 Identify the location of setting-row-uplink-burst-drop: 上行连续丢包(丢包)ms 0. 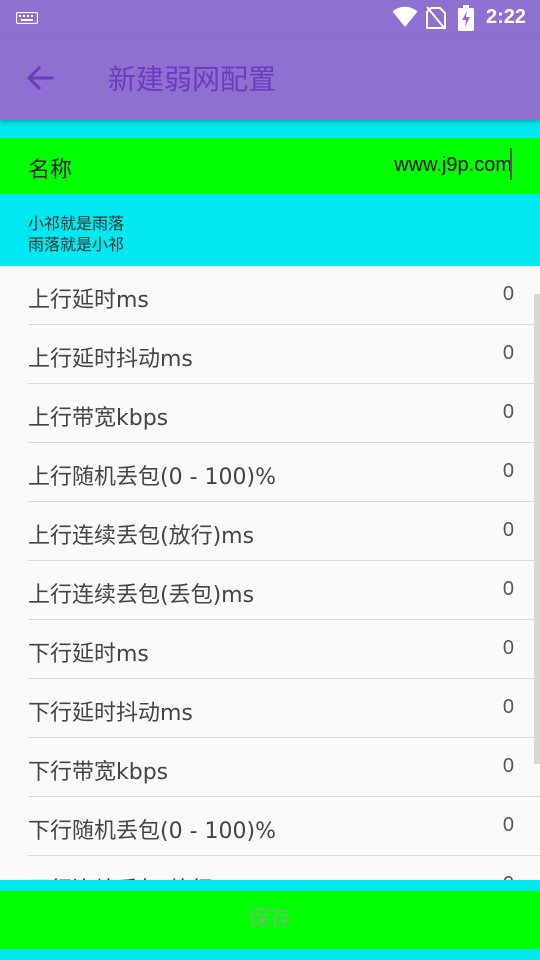
(284, 590).